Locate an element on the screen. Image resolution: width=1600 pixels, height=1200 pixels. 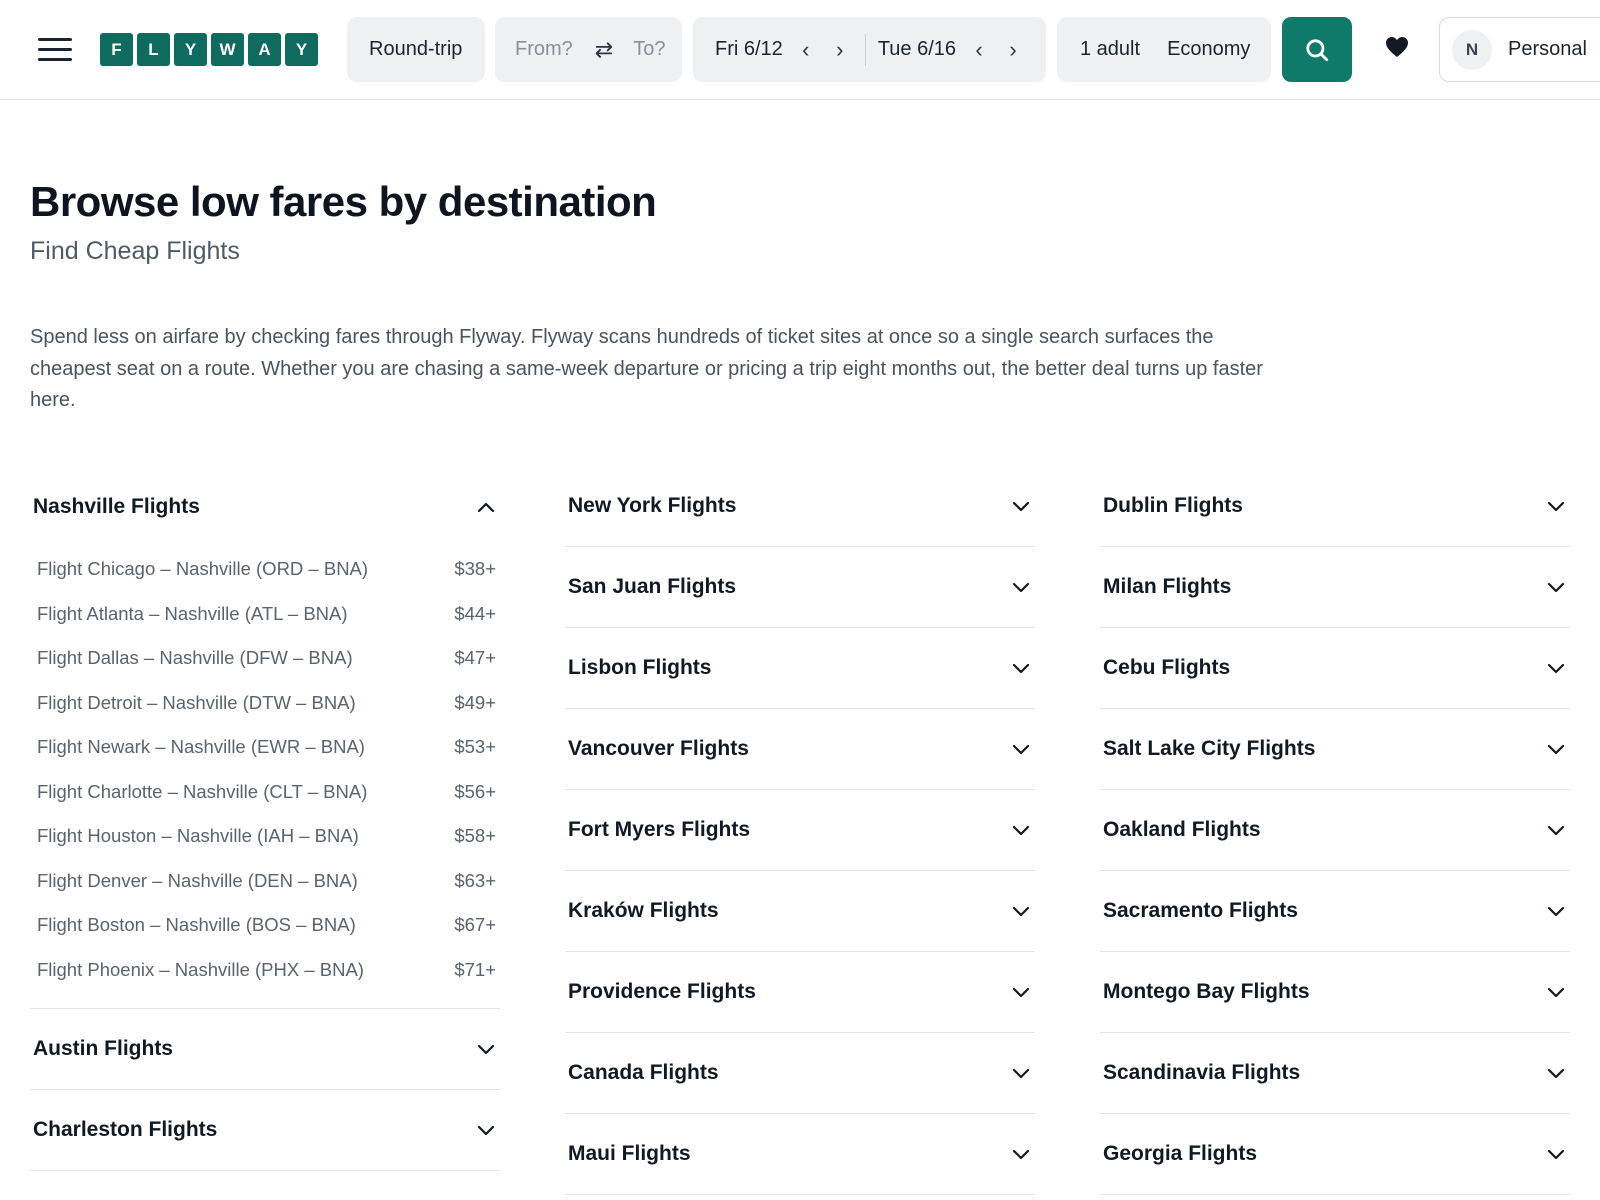
trip-type-select: Round-trip is located at coordinates (416, 49).